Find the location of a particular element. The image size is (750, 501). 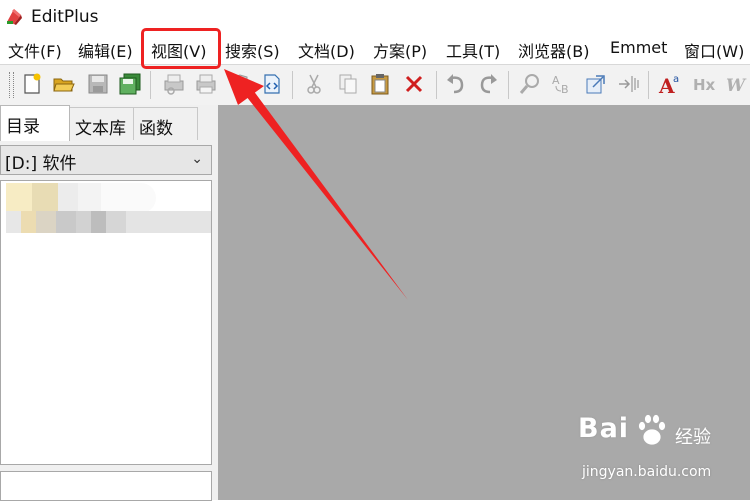

baidu-watermark: Bai 经验 jingyan.baidu.com is located at coordinates (662, 453).